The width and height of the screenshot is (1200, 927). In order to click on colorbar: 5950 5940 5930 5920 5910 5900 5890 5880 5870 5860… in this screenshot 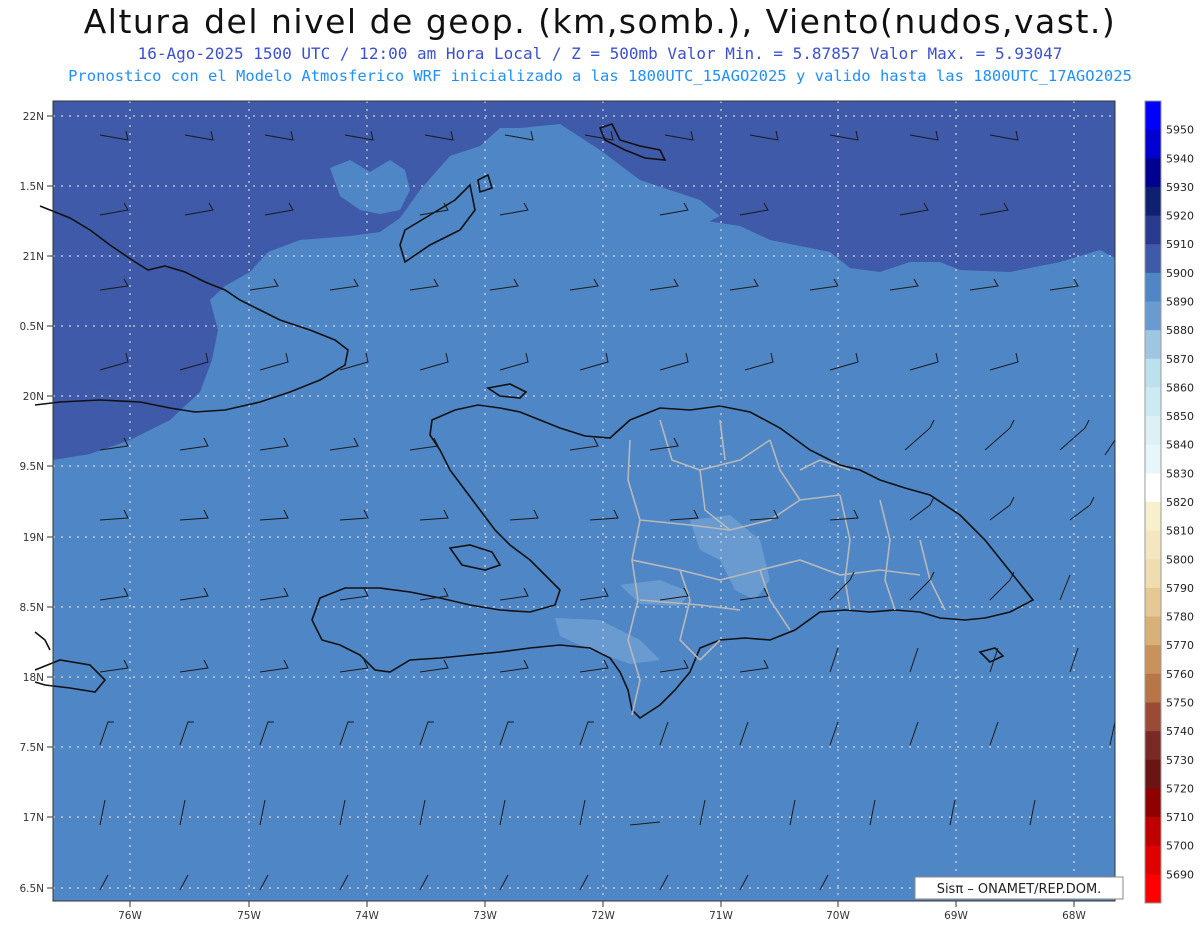, I will do `click(1169, 502)`.